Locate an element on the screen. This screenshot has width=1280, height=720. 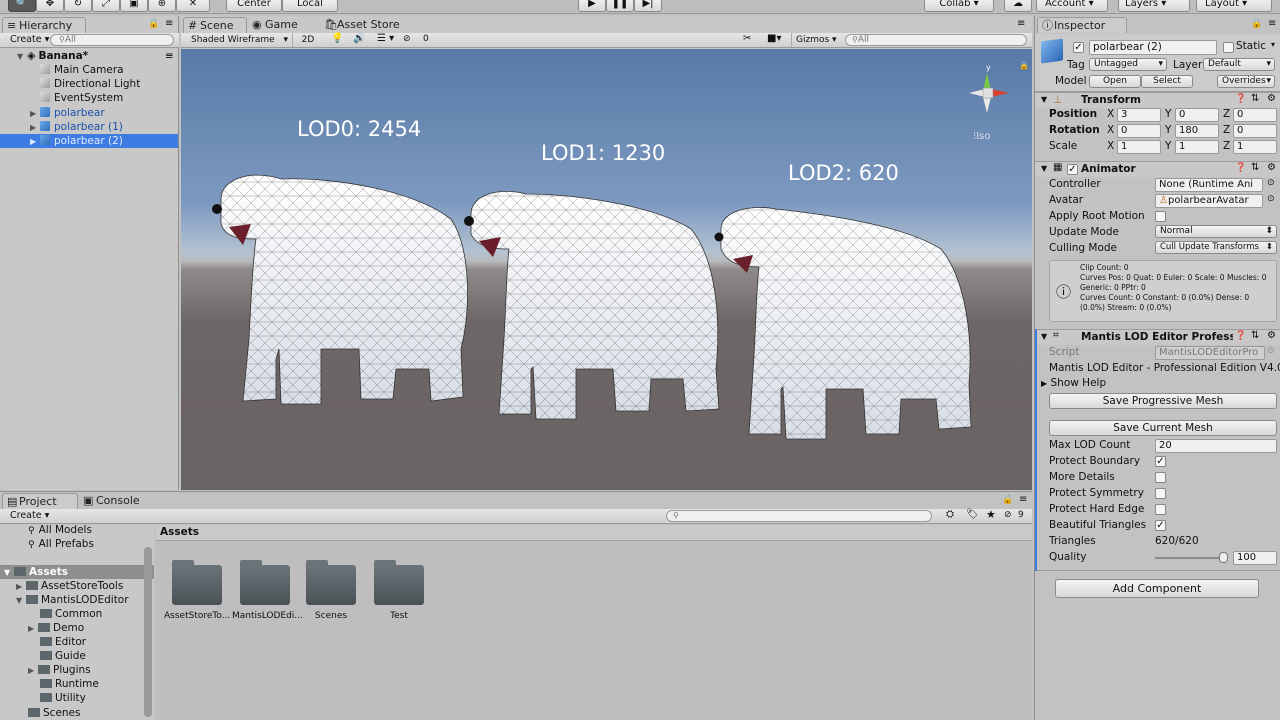
filter-by-type-icon: ⛭ is located at coordinates (950, 514).